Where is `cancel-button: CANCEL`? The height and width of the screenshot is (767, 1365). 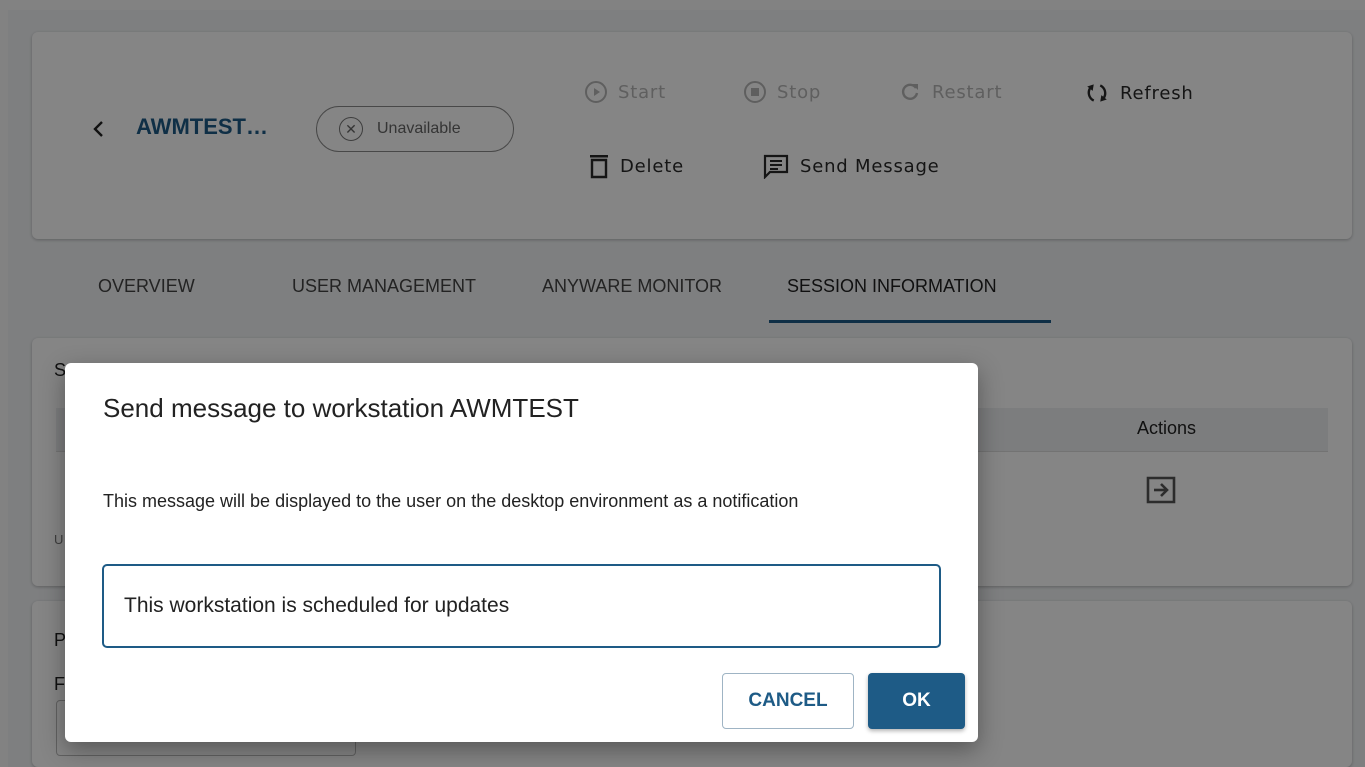 cancel-button: CANCEL is located at coordinates (788, 701).